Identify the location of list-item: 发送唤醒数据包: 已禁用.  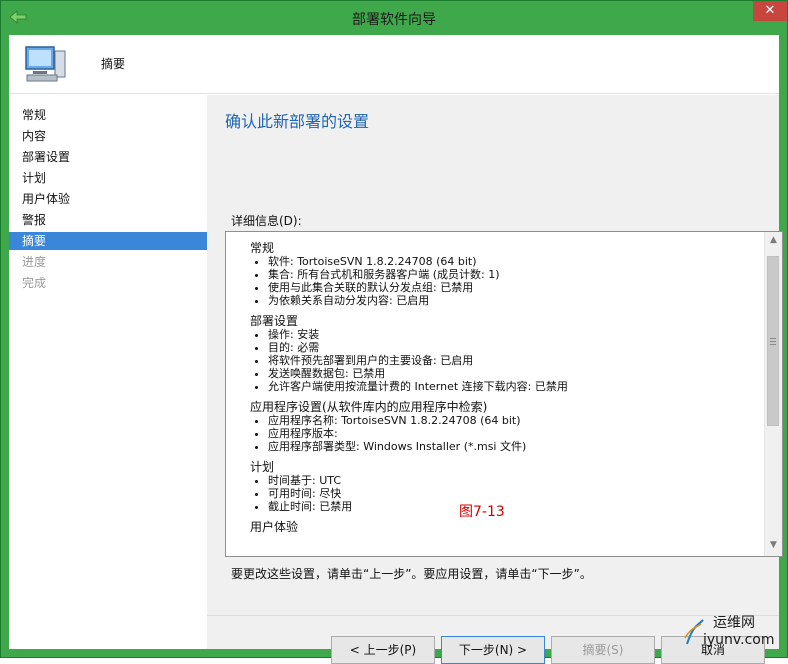
(509, 373).